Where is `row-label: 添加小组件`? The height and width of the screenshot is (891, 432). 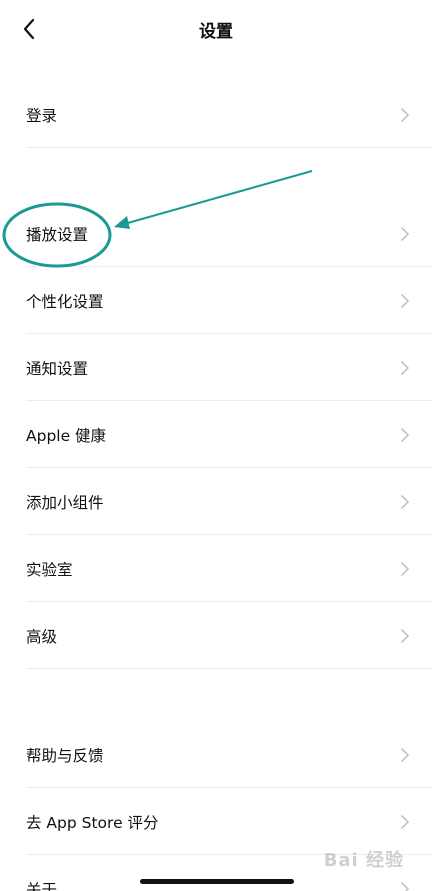
row-label: 添加小组件 is located at coordinates (65, 503).